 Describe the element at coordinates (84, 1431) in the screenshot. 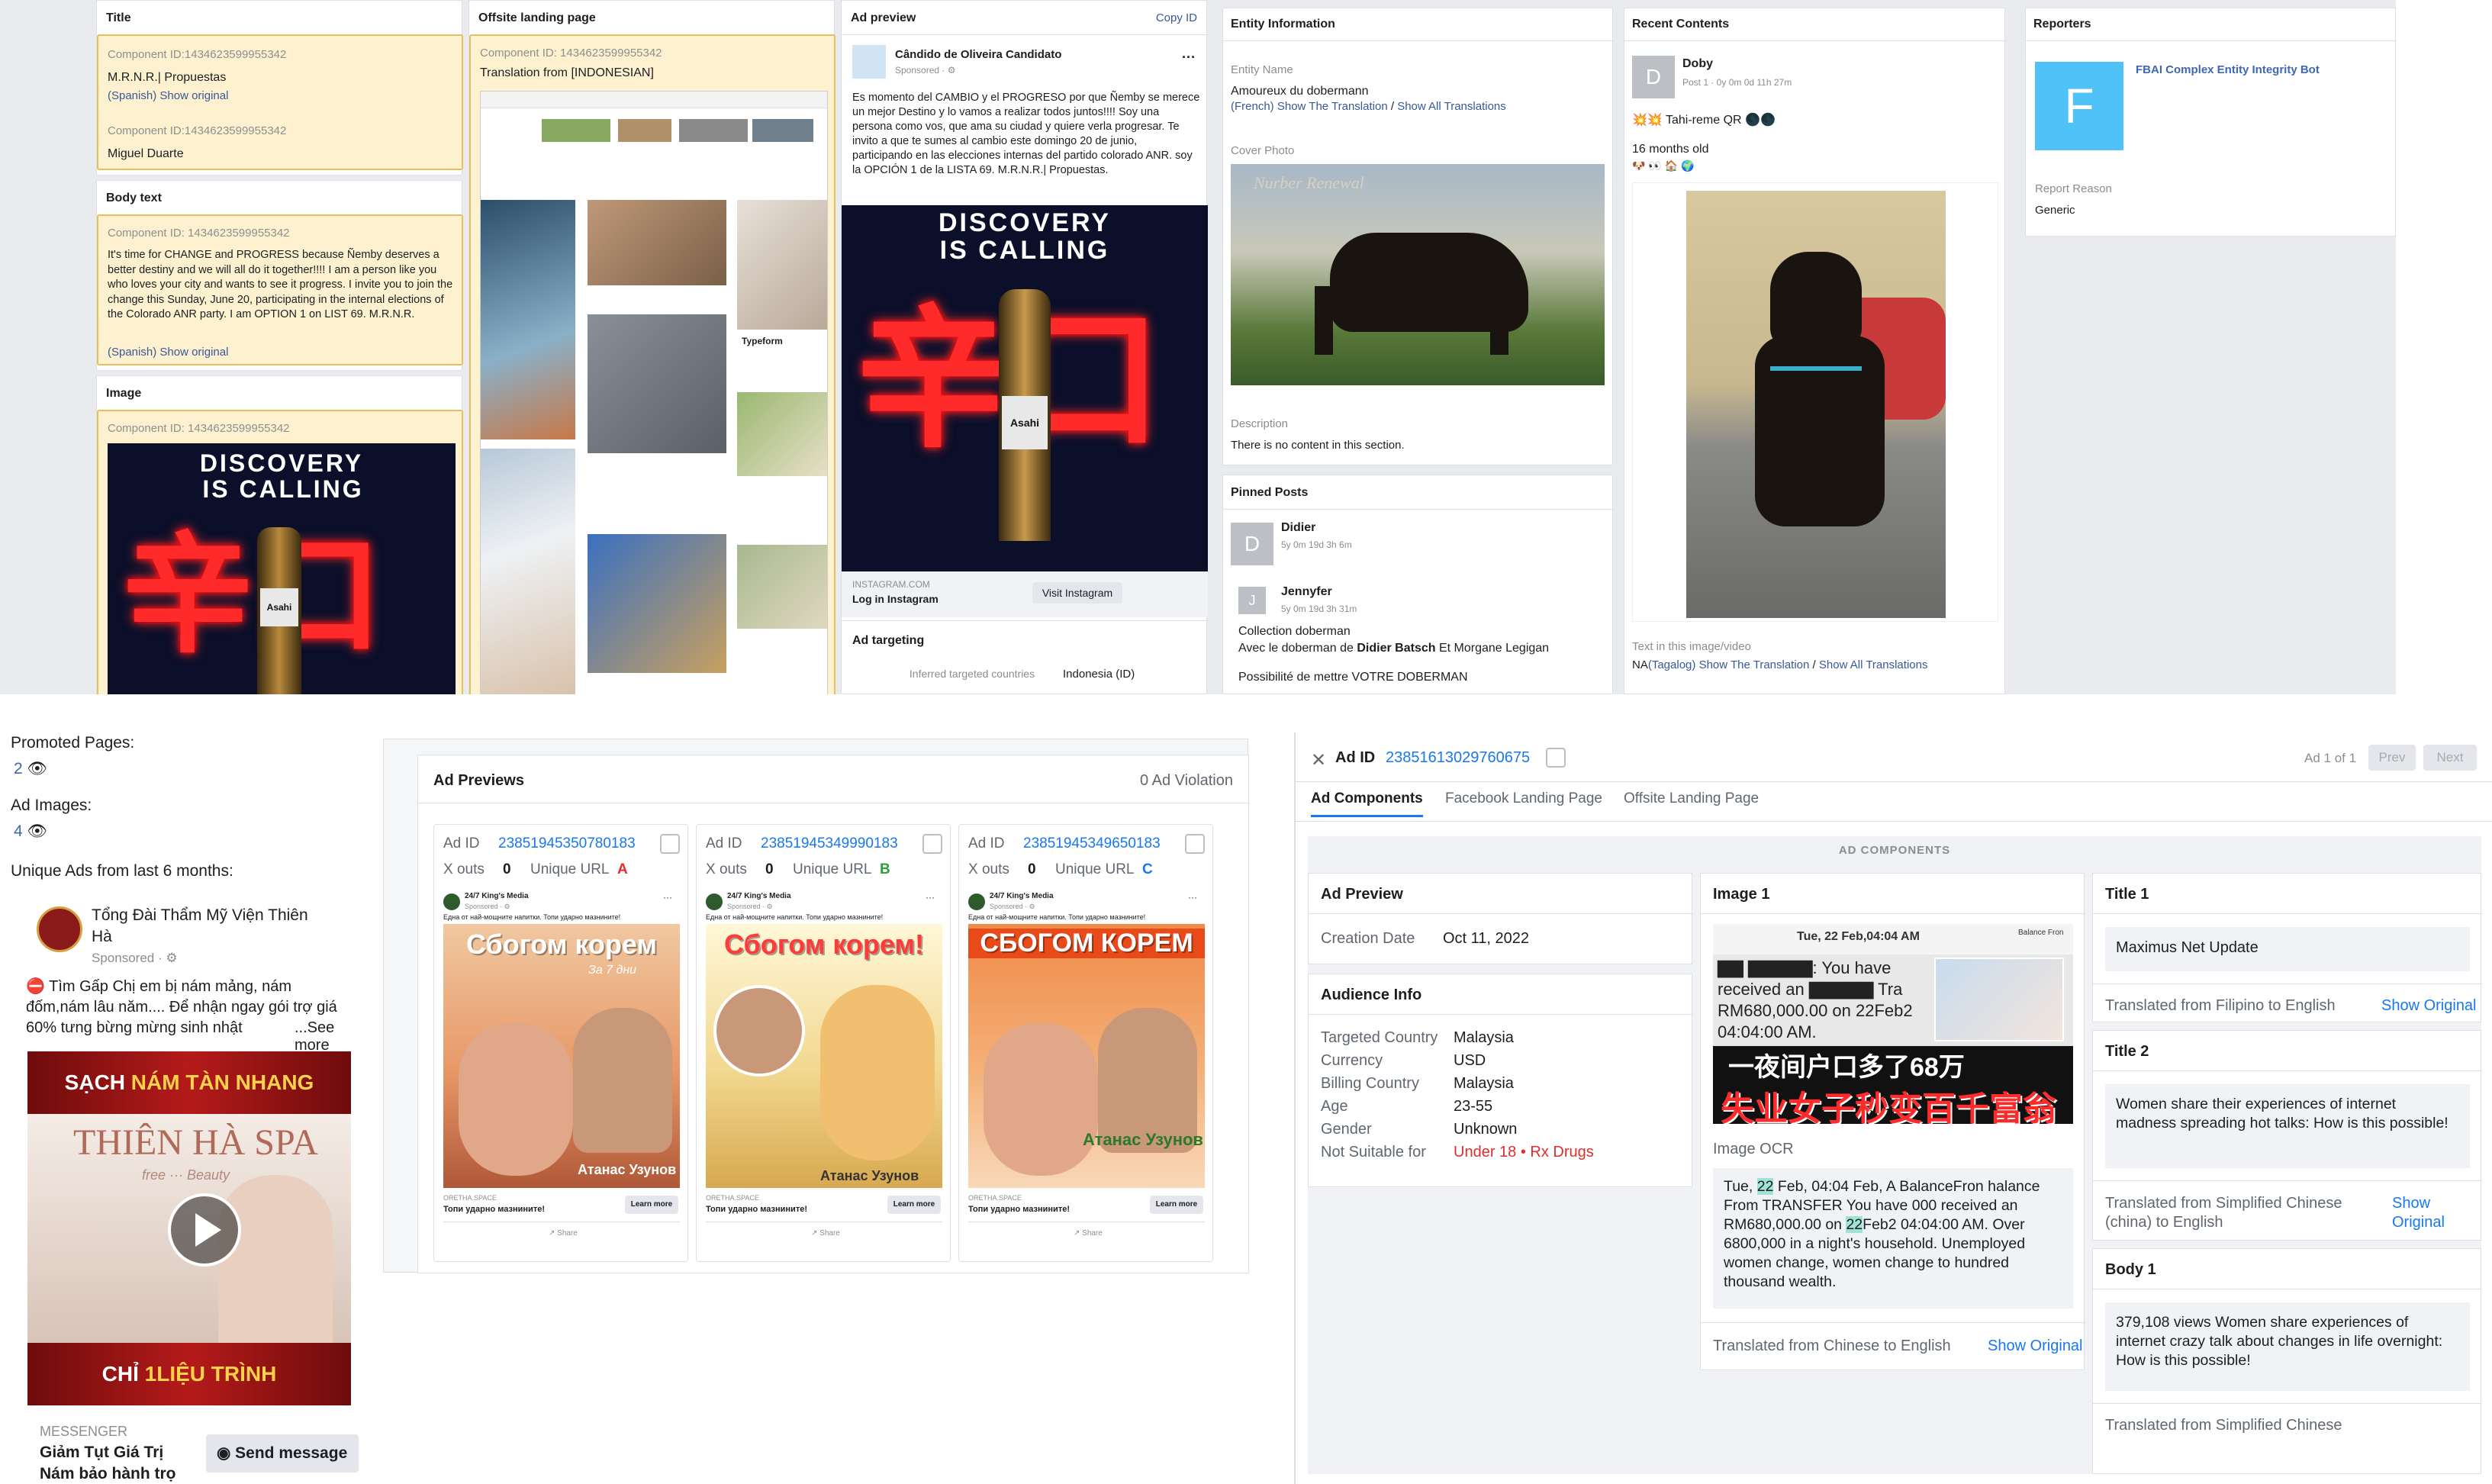

I see `cta-platform: MESSENGER` at that location.